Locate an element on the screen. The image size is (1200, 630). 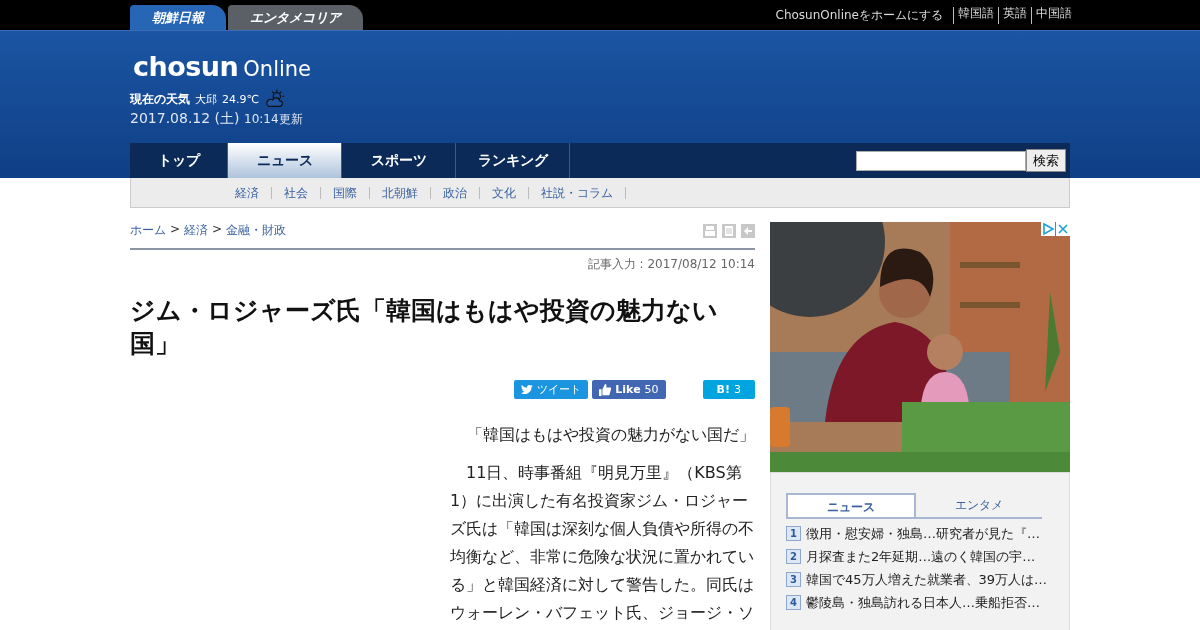
subnav-link: 経済 is located at coordinates (247, 192).